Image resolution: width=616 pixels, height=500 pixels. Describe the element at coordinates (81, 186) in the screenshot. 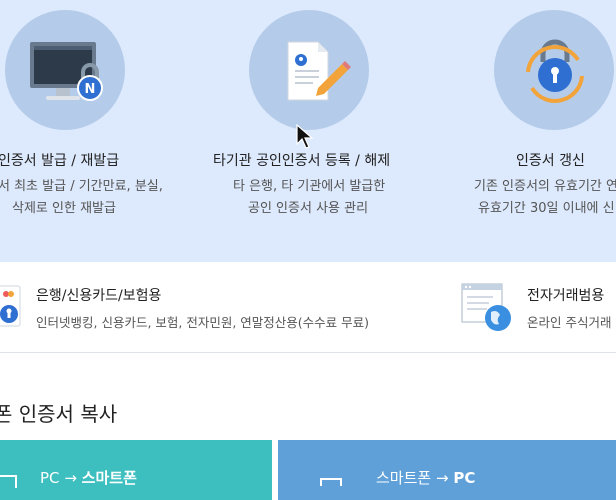

I see `card-desc-line1: 서 최초 발급 / 기간만료, 분실,` at that location.